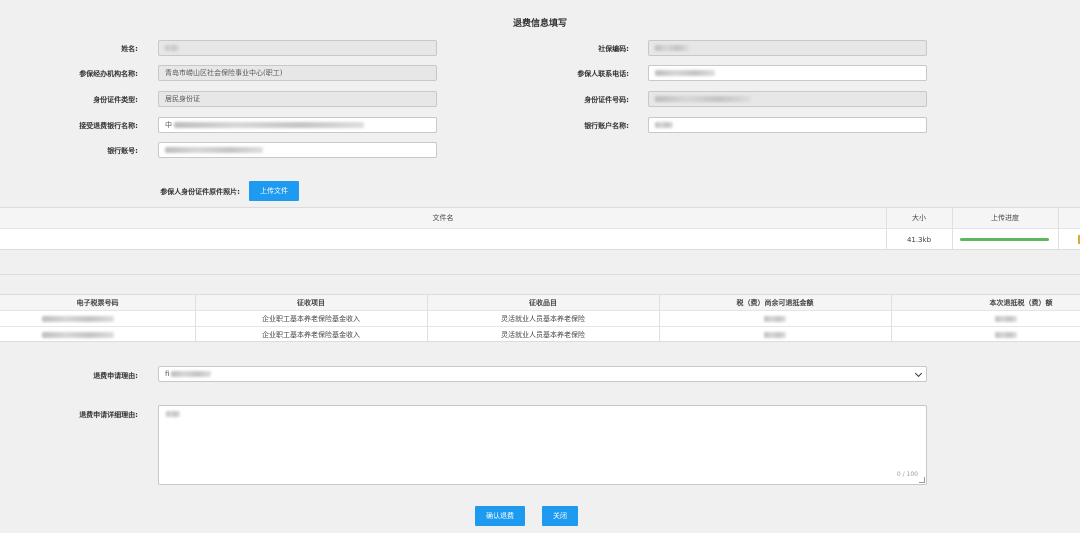 The width and height of the screenshot is (1080, 533). What do you see at coordinates (606, 100) in the screenshot?
I see `id-no-label: 身份证件号码:` at bounding box center [606, 100].